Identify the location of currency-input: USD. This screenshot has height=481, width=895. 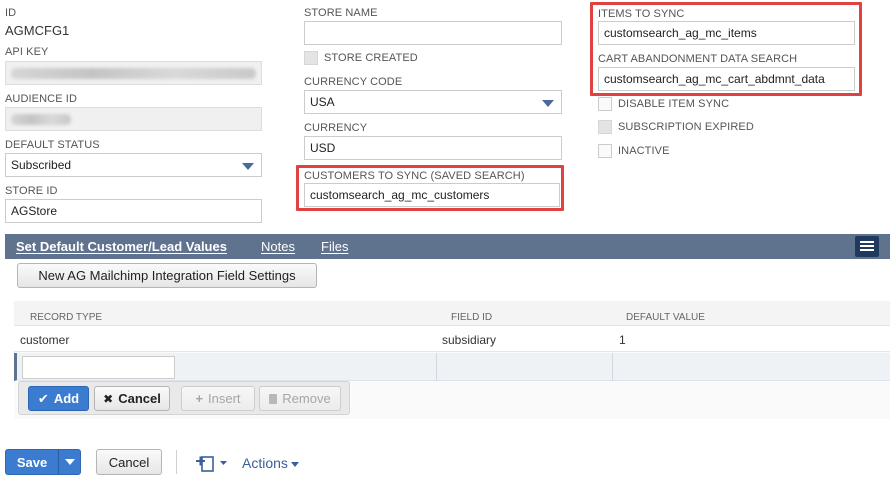
(433, 148).